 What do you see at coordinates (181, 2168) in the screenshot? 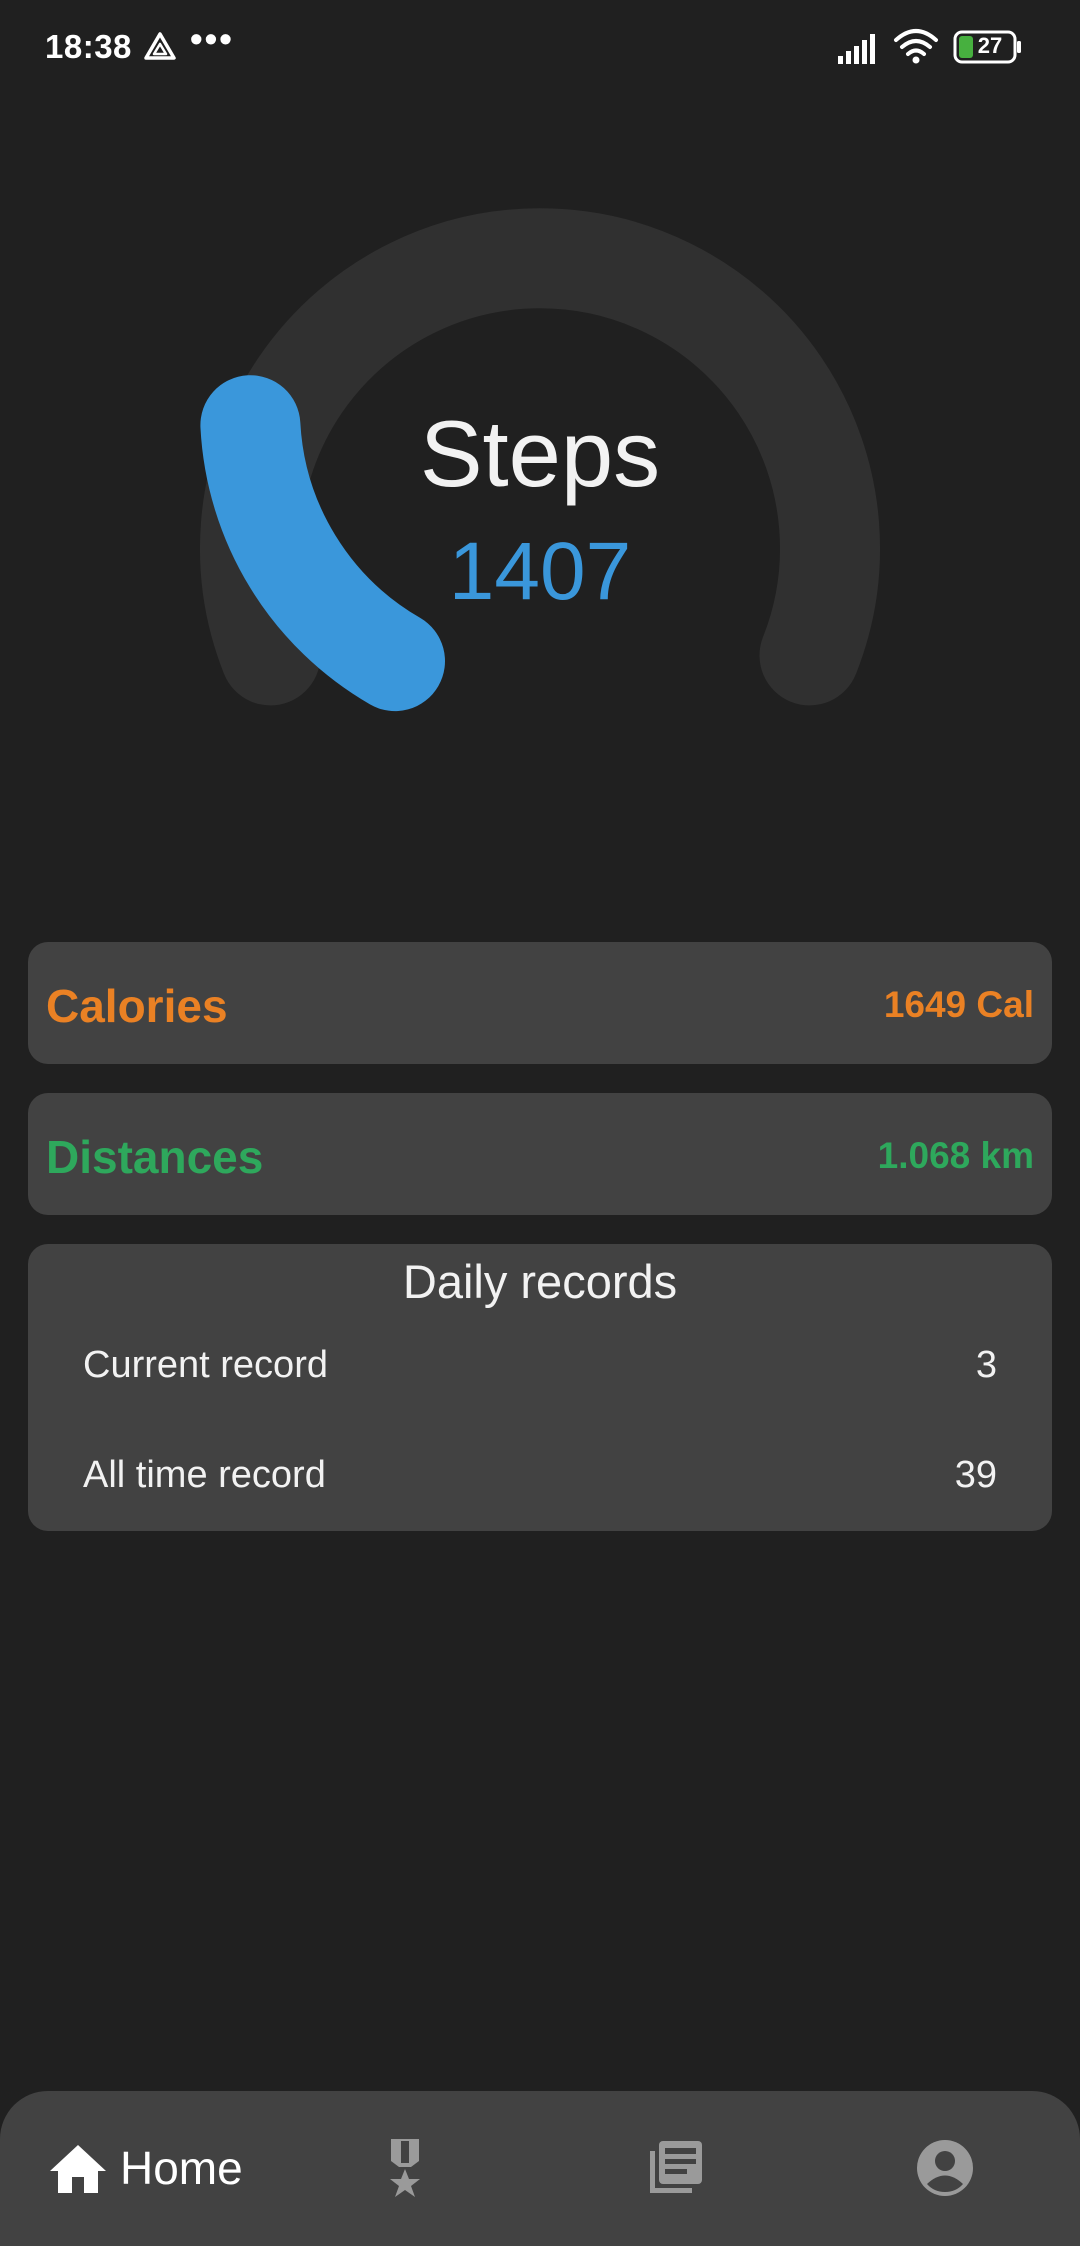
I see `nav-home-label: Home` at bounding box center [181, 2168].